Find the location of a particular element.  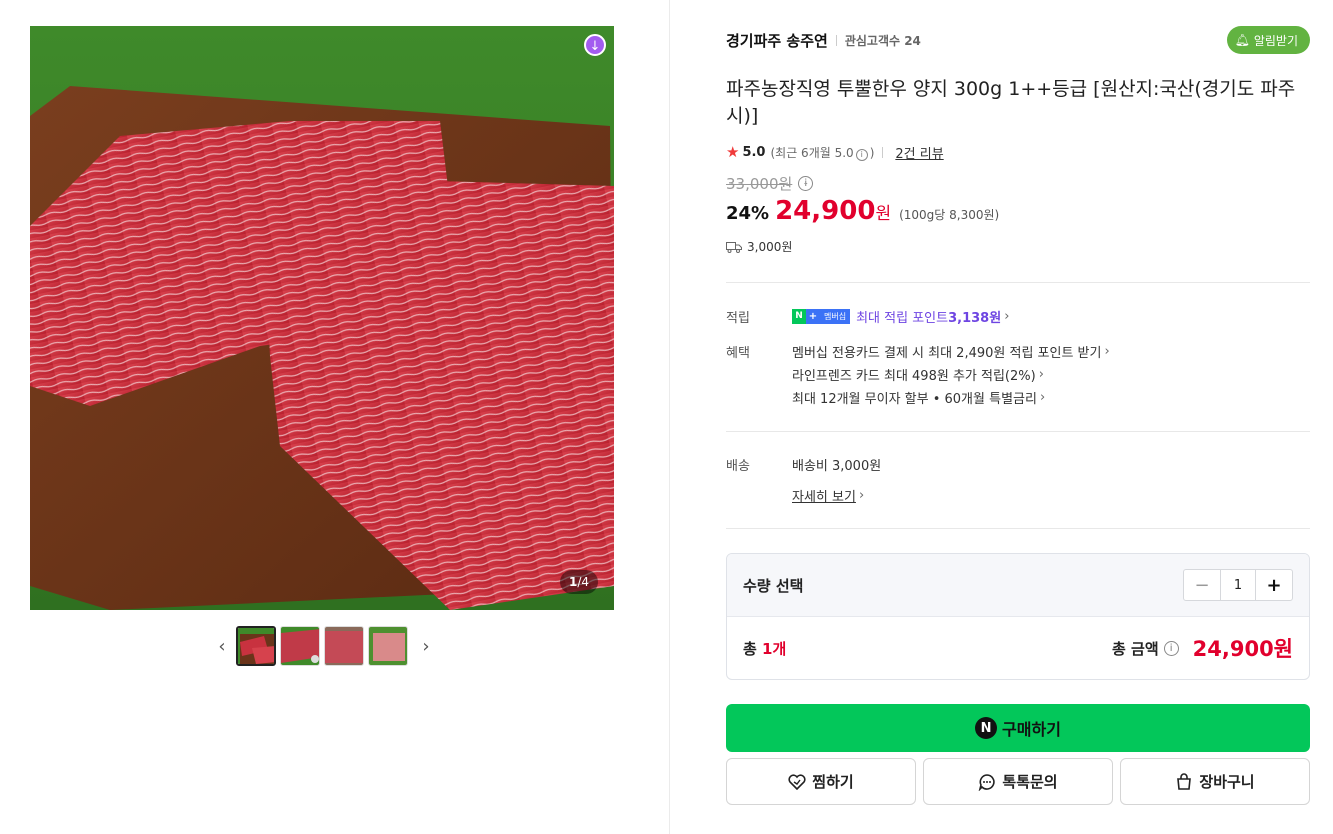

buy-button: N 구매하기 is located at coordinates (1018, 728).